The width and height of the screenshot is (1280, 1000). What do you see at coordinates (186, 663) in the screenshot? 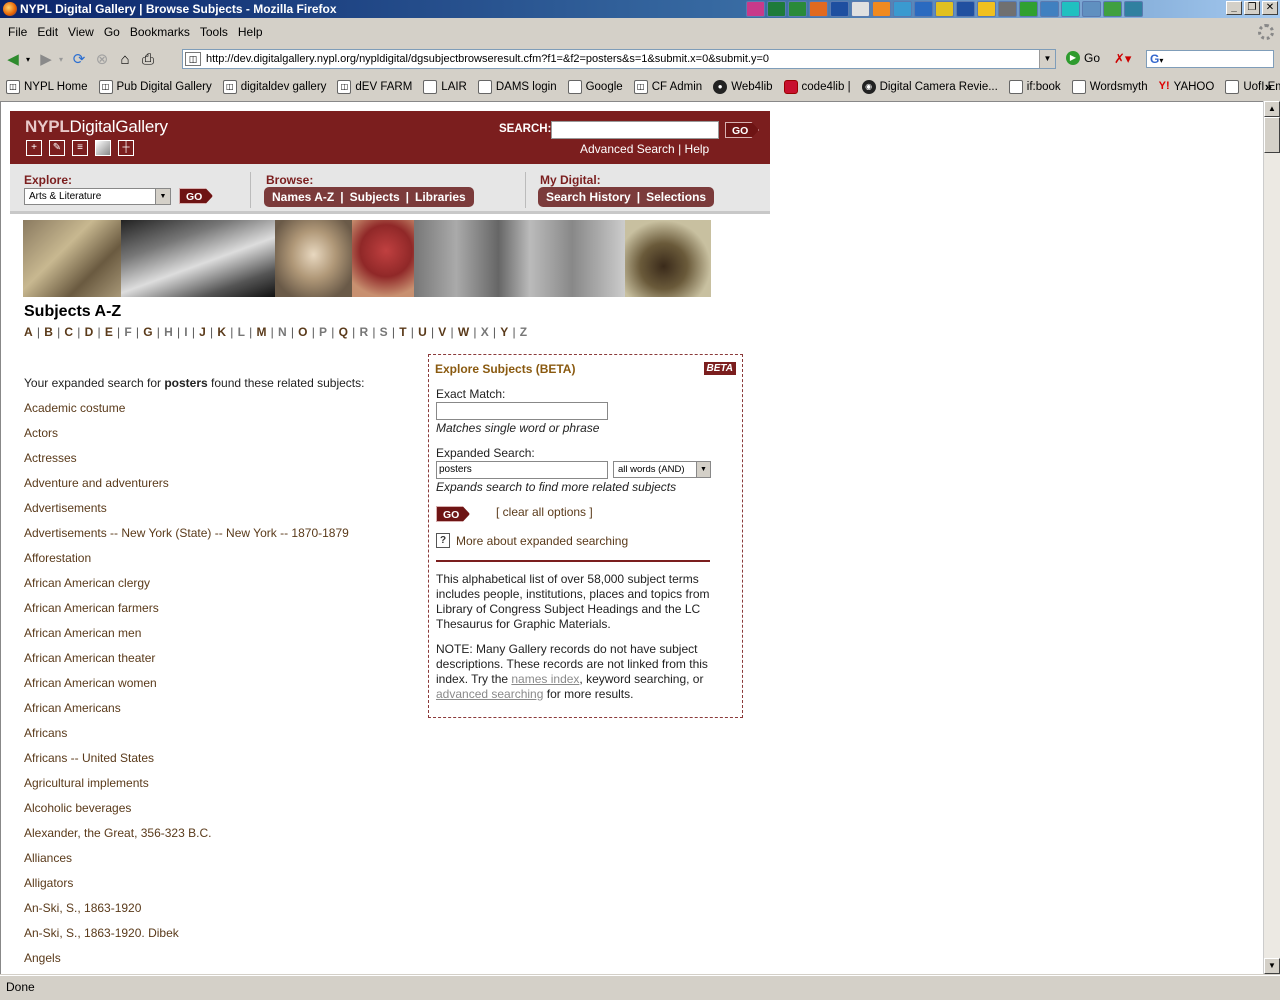
I see `subject-link: African American theater` at bounding box center [186, 663].